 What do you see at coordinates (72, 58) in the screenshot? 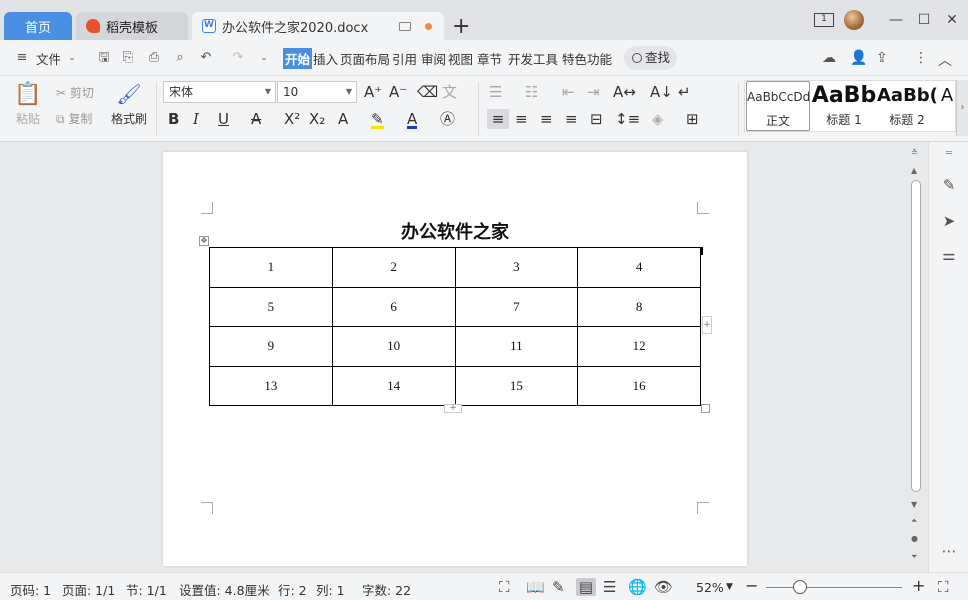
I see `chevron-down-icon: ⌄` at bounding box center [72, 58].